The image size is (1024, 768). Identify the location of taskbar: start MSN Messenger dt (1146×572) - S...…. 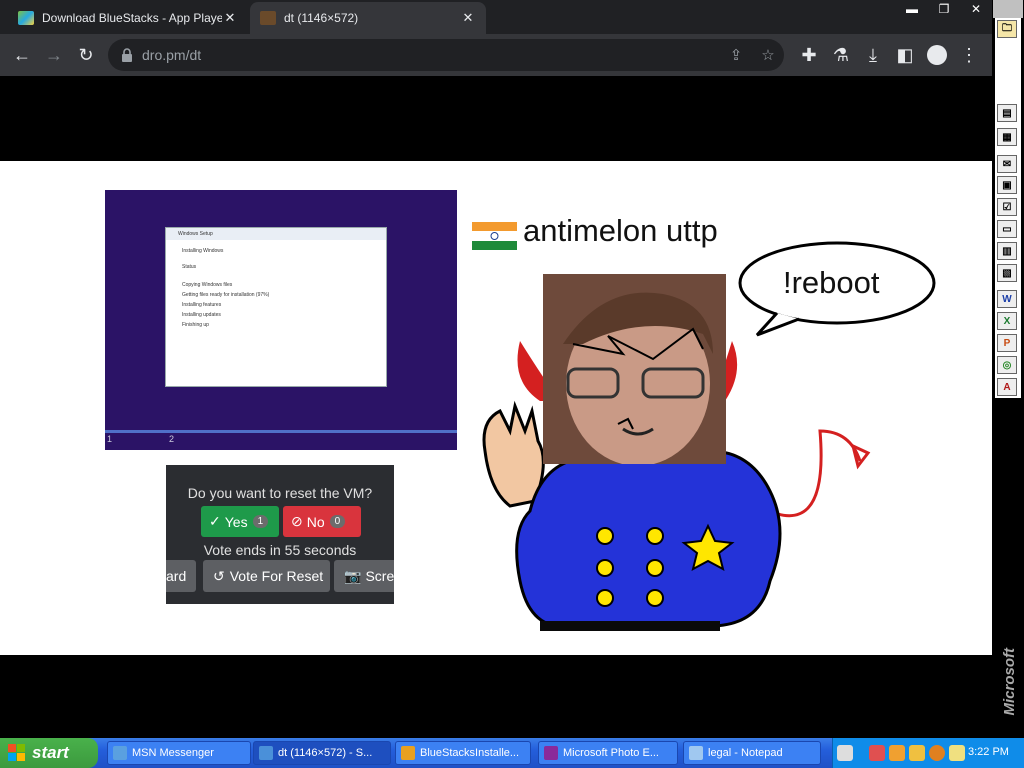
(512, 753).